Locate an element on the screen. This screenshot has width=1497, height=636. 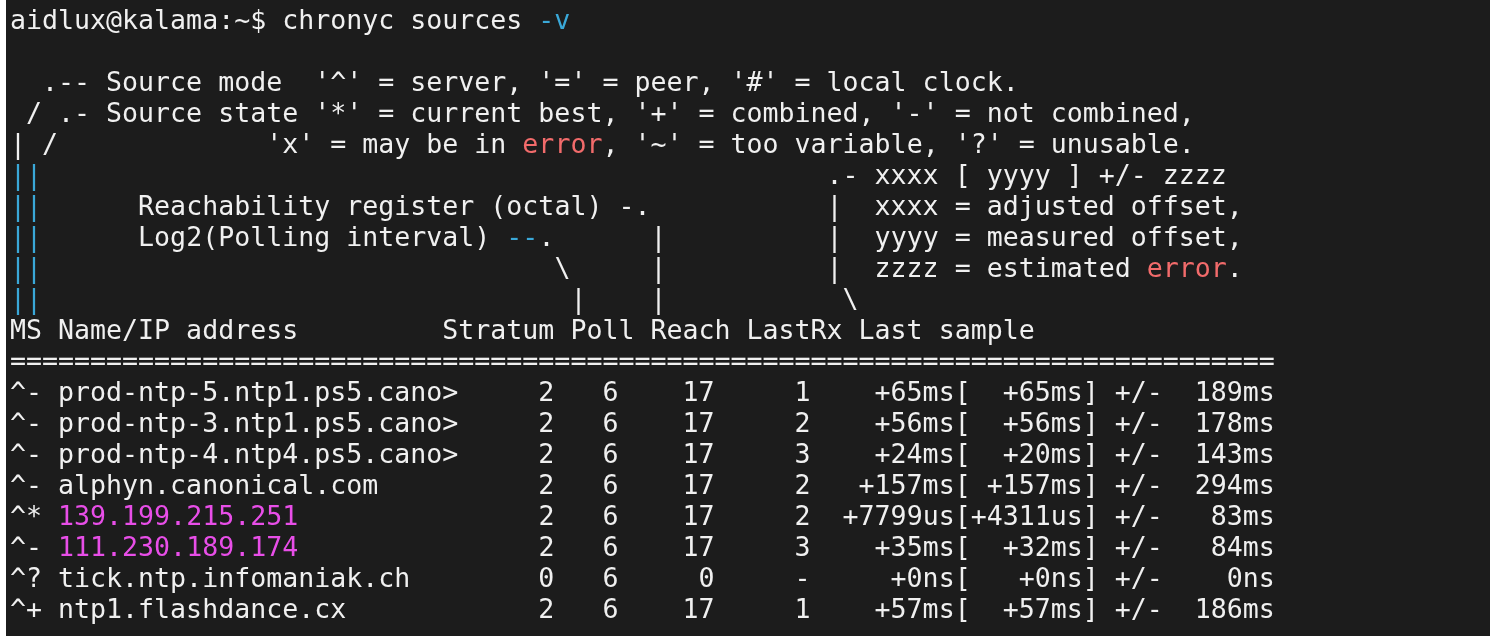
table-row: ^- alphyn.canonical.com 2 6 17 2 +157ms[ +157ms] +/- 294ms is located at coordinates (642, 484).